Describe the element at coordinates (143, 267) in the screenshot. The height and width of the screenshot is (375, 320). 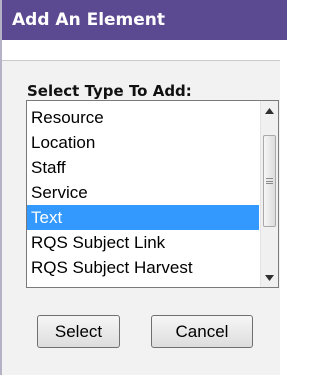
I see `list-option-rqs-subject-harvest: RQS Subject Harvest` at that location.